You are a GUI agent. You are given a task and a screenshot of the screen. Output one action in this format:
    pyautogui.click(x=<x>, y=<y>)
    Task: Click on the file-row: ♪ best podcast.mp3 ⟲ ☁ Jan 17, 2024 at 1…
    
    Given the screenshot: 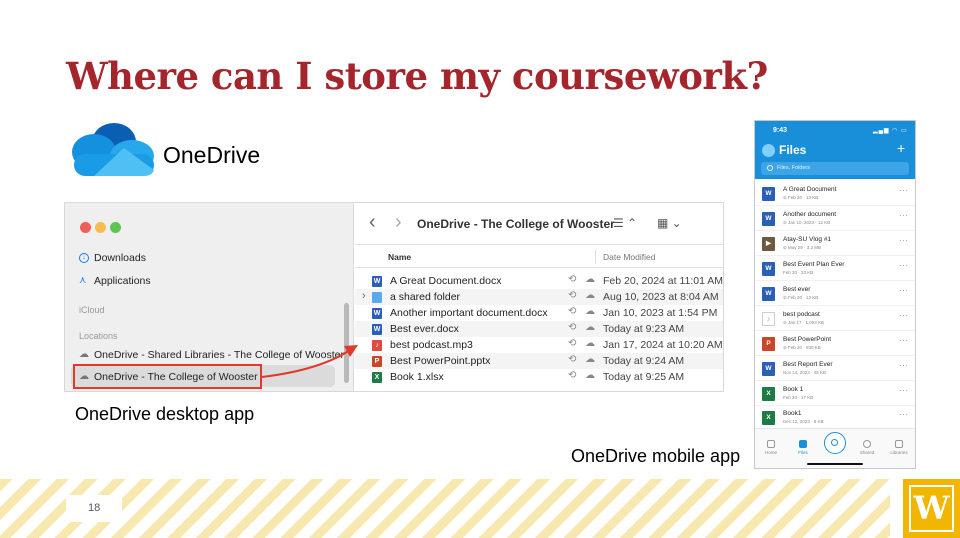 What is the action you would take?
    pyautogui.click(x=539, y=345)
    